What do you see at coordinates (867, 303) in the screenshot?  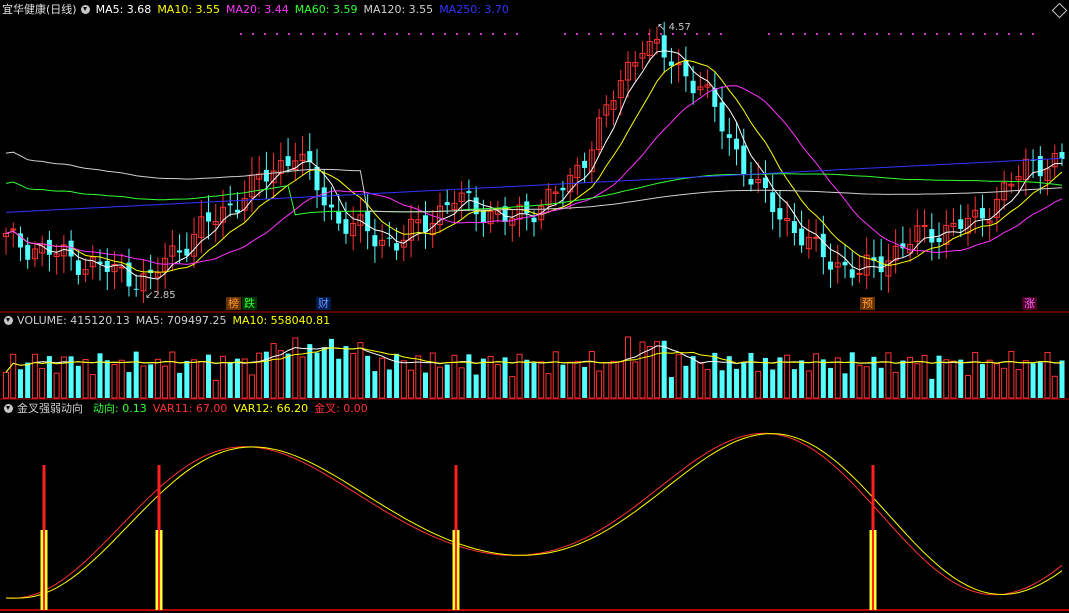 I see `event-tag-3: 预` at bounding box center [867, 303].